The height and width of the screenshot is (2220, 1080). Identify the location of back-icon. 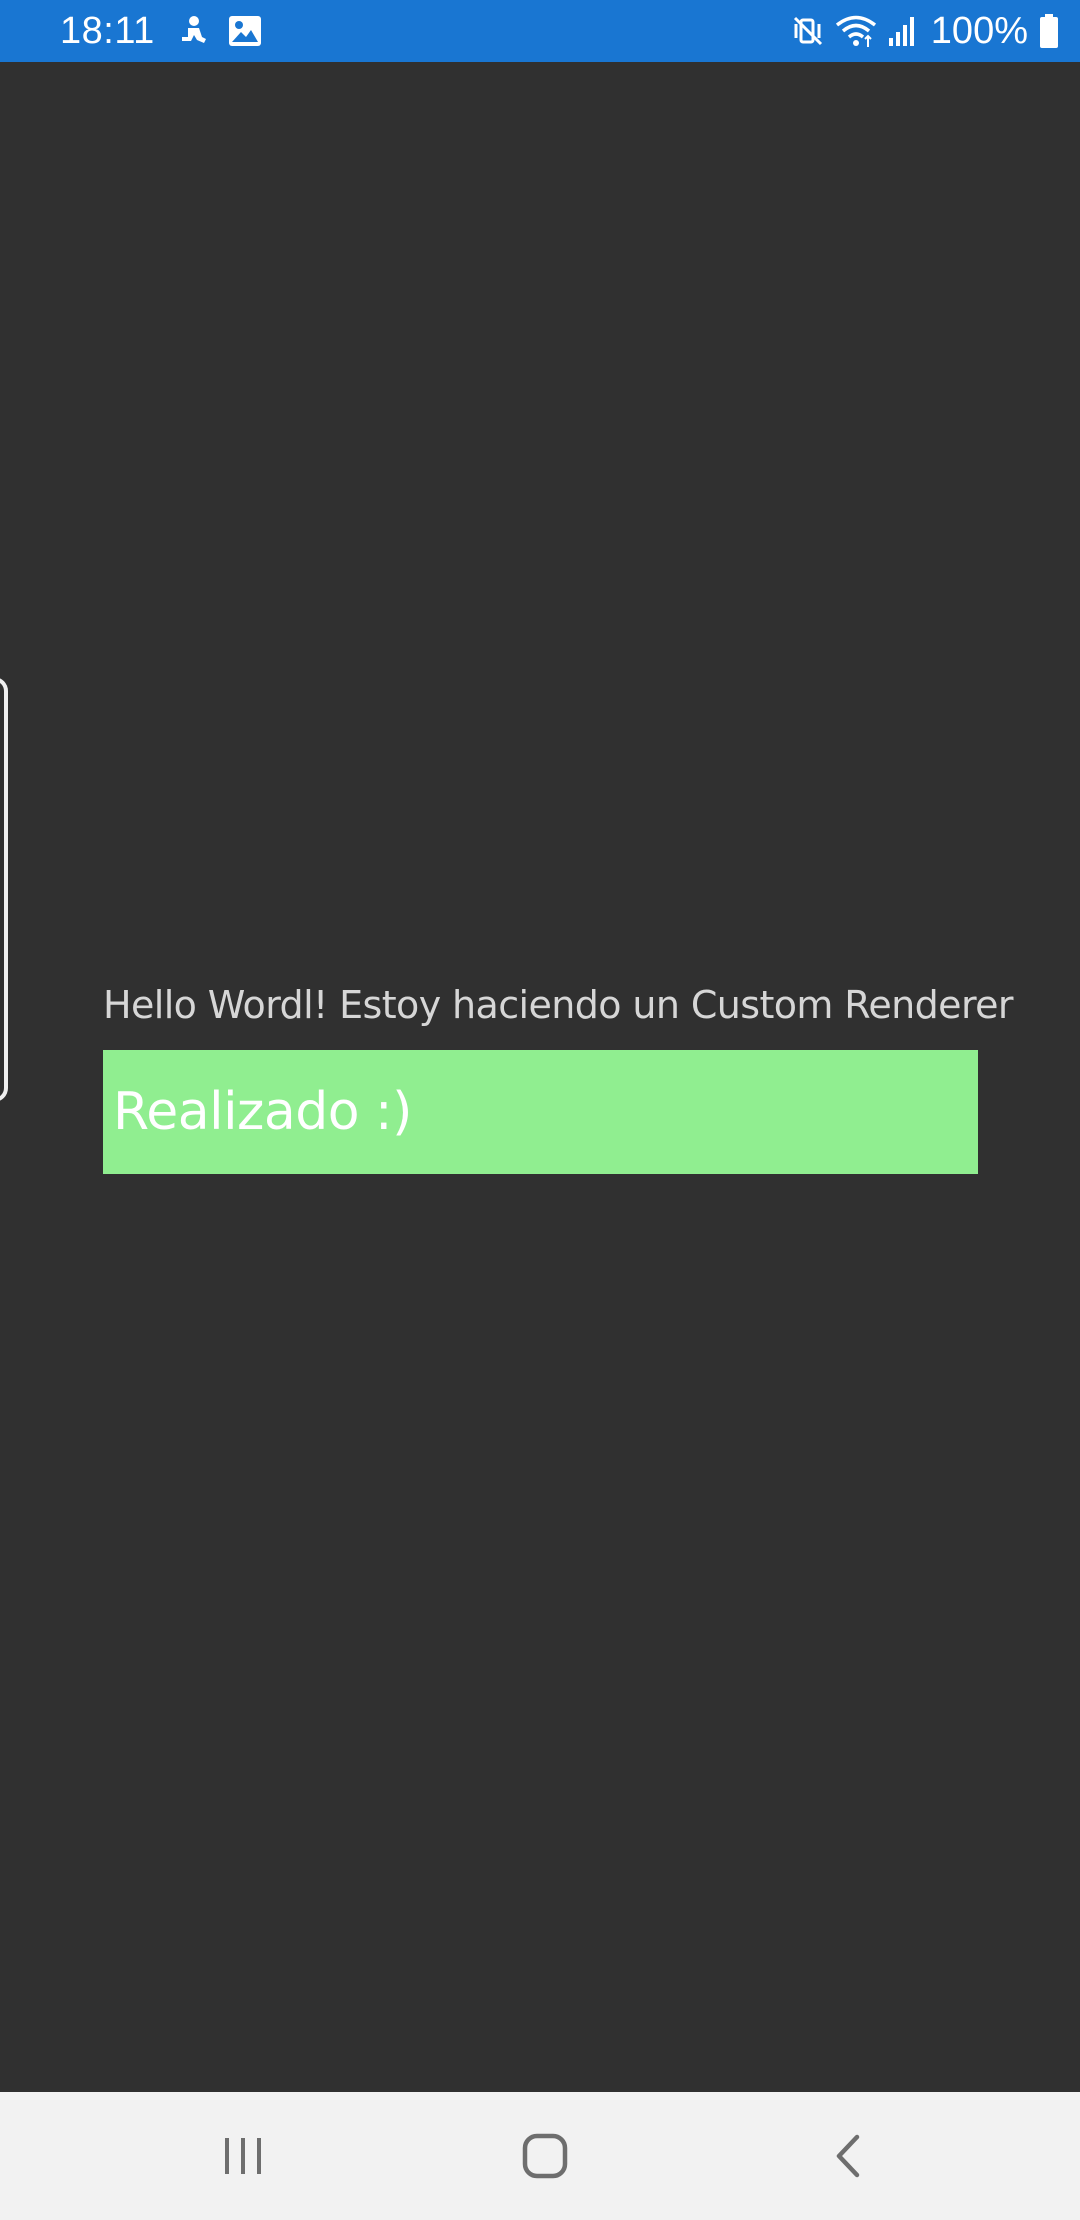
(848, 2156).